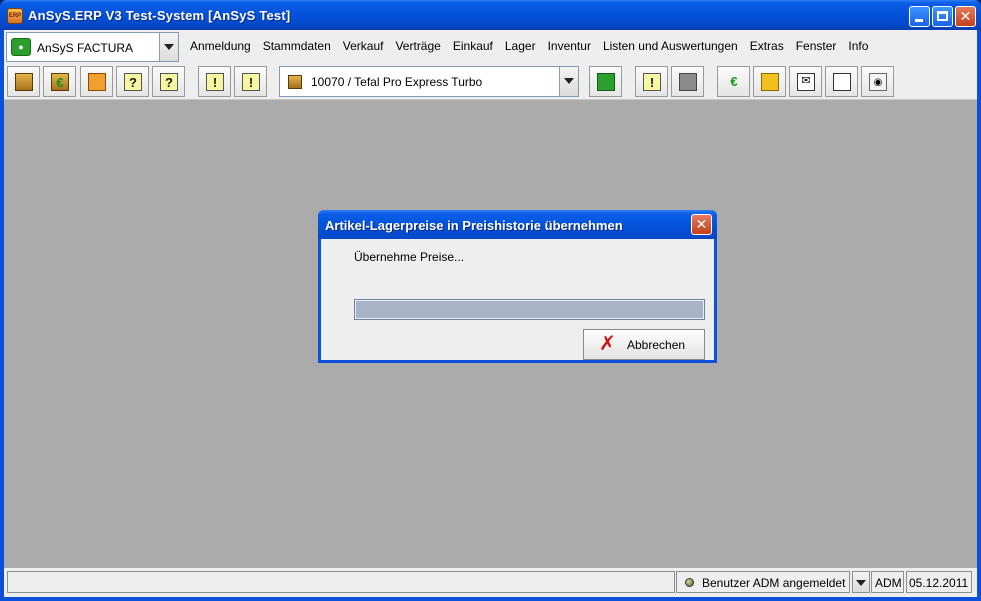 This screenshot has height=601, width=981. I want to click on toolbar-article-button, so click(23, 81).